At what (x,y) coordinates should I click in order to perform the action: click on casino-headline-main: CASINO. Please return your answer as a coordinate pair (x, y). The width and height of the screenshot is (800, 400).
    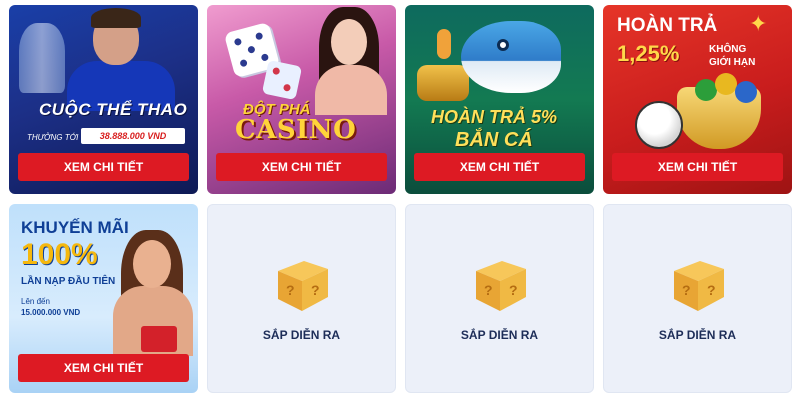
    Looking at the image, I should click on (296, 130).